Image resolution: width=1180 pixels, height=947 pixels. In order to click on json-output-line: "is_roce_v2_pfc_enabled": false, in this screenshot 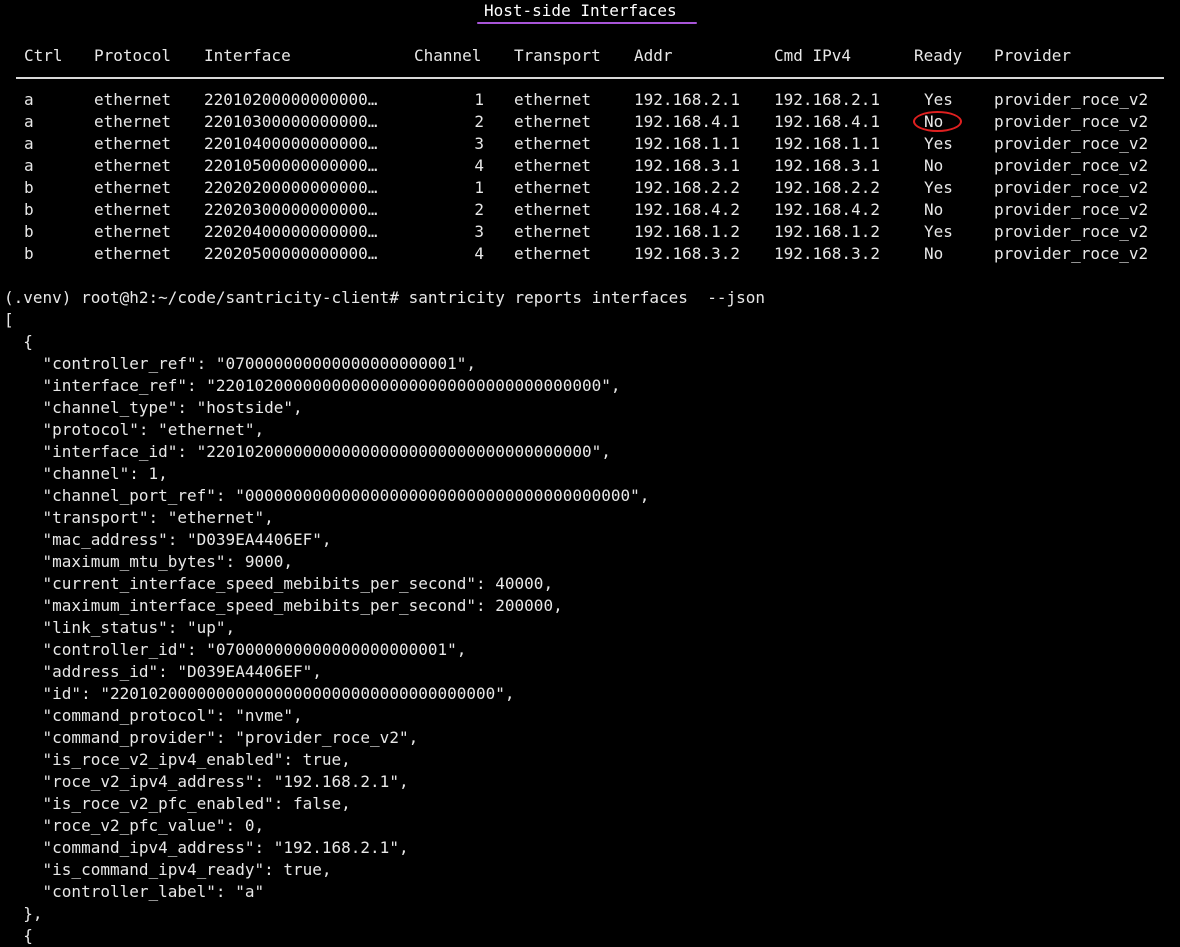, I will do `click(177, 803)`.